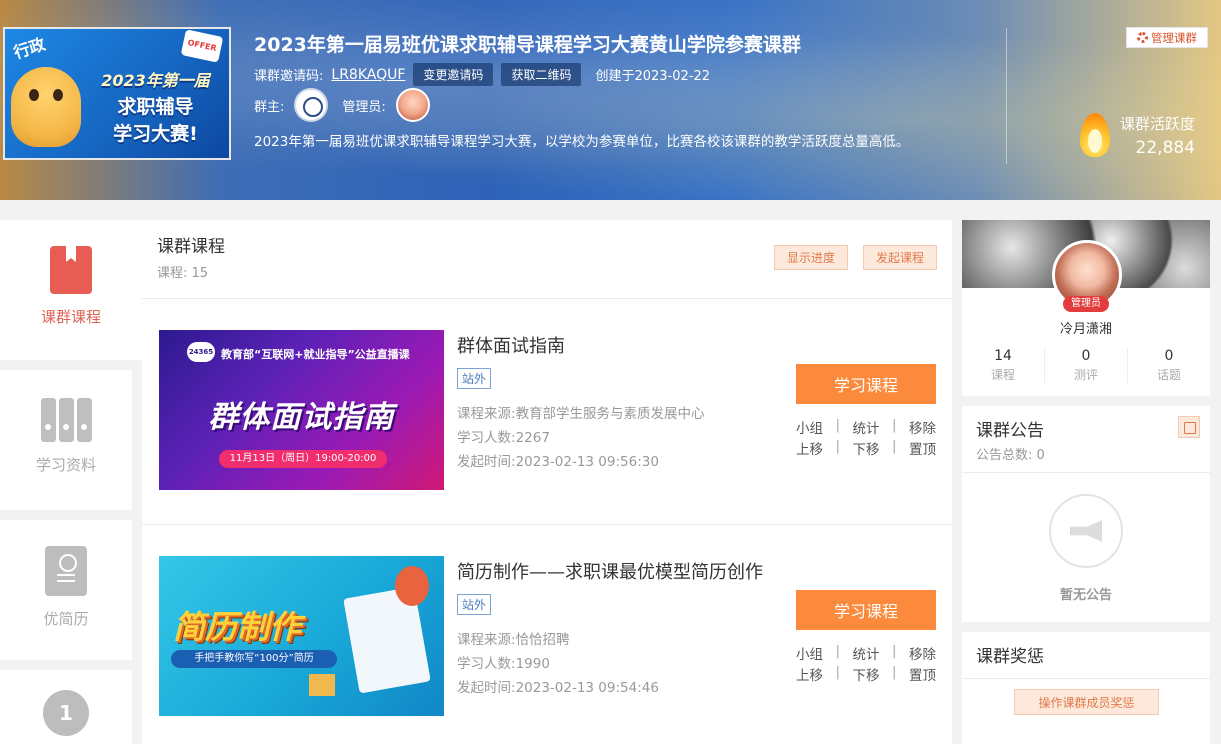 This screenshot has width=1221, height=744. I want to click on reward-title: 课群奖惩, so click(1010, 657).